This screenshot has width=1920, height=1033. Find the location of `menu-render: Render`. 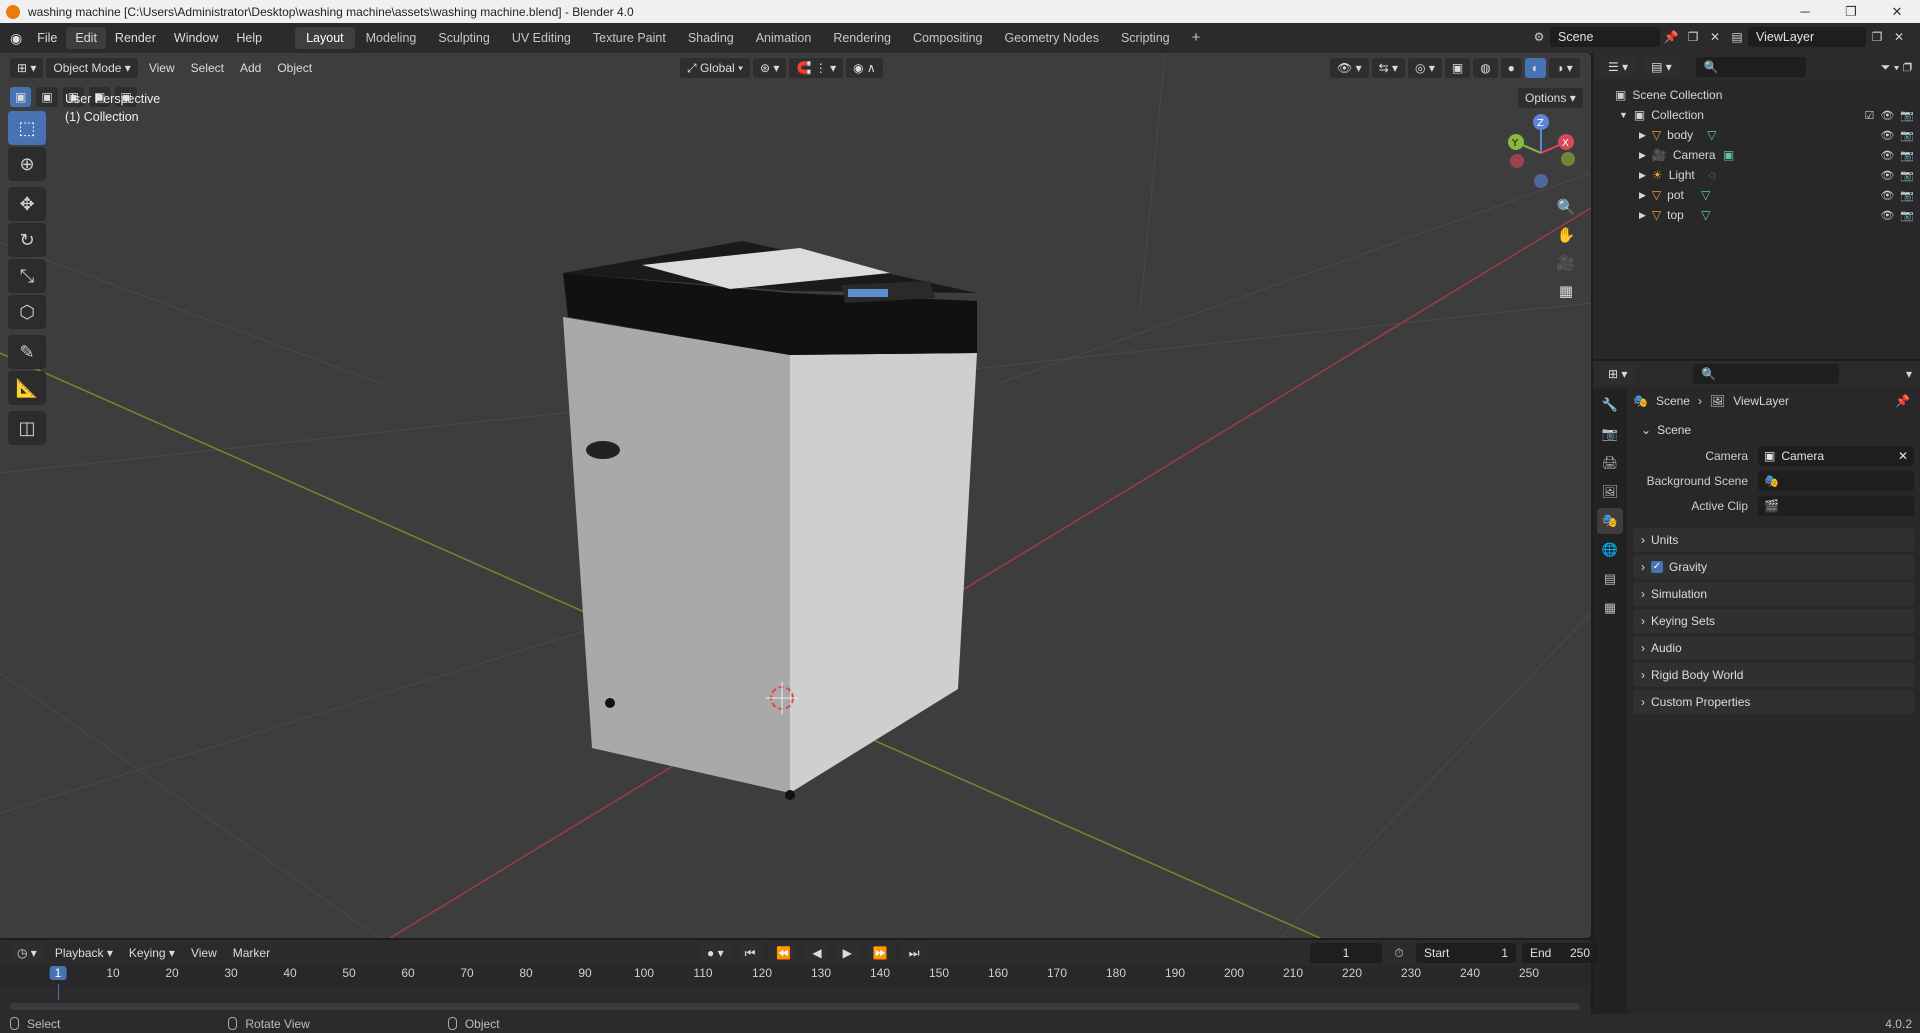

menu-render: Render is located at coordinates (135, 38).